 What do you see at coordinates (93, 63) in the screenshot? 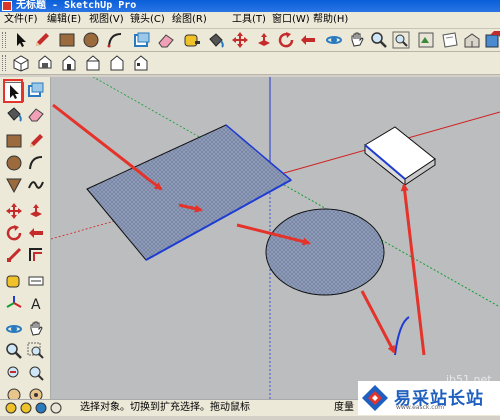
I see `right-view-icon` at bounding box center [93, 63].